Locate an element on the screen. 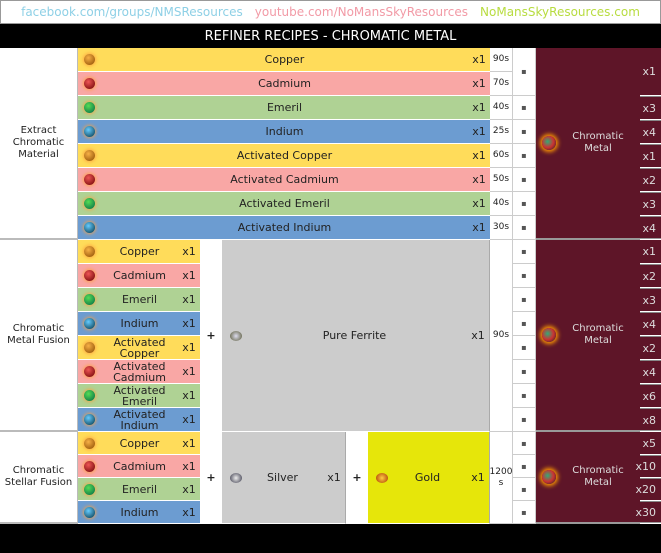 The image size is (661, 553). ingredient-row: Copper x1 is located at coordinates (139, 252).